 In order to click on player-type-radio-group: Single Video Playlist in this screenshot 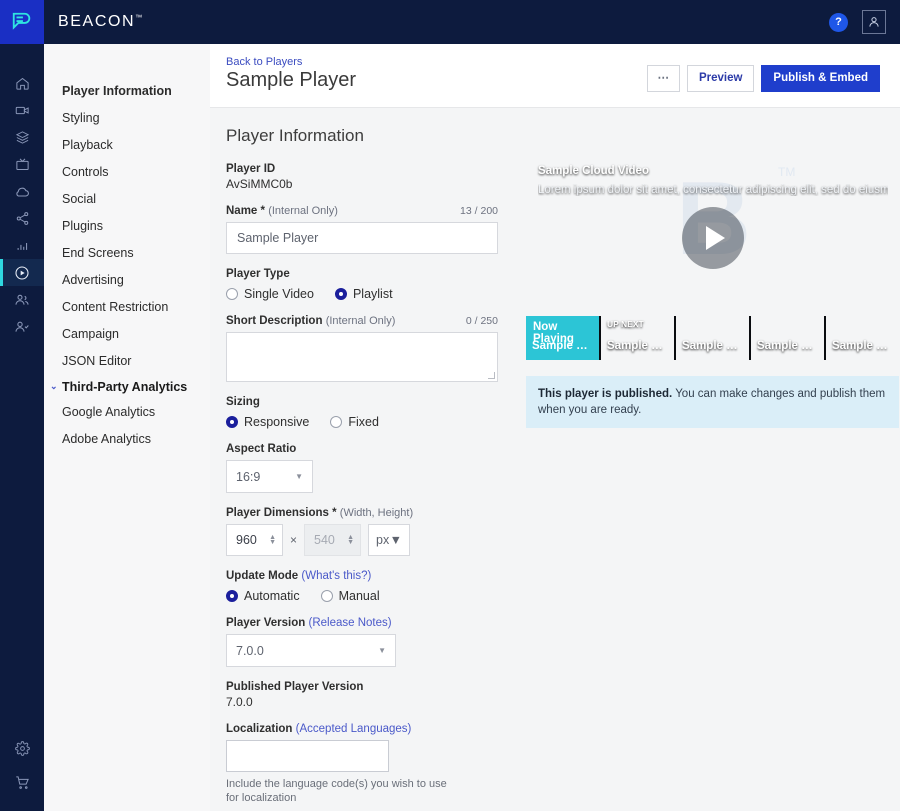, I will do `click(368, 294)`.